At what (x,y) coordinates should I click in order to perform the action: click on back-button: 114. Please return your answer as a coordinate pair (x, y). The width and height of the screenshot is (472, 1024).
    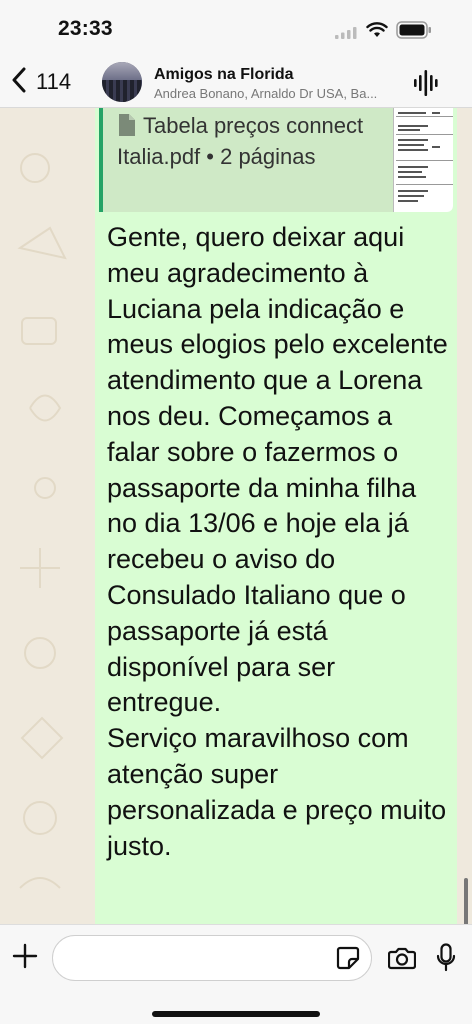
    Looking at the image, I should click on (41, 82).